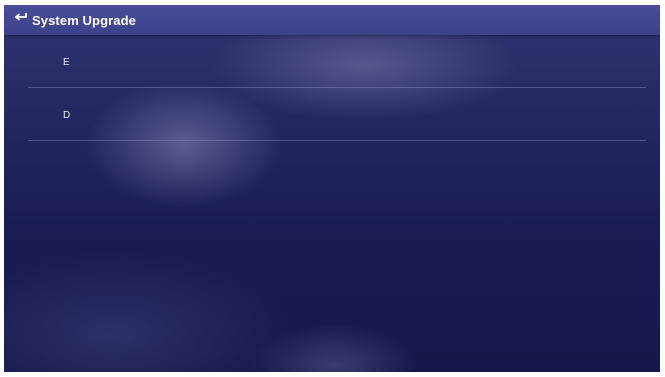 This screenshot has height=377, width=665. Describe the element at coordinates (332, 20) in the screenshot. I see `title-bar: System Upgrade` at that location.